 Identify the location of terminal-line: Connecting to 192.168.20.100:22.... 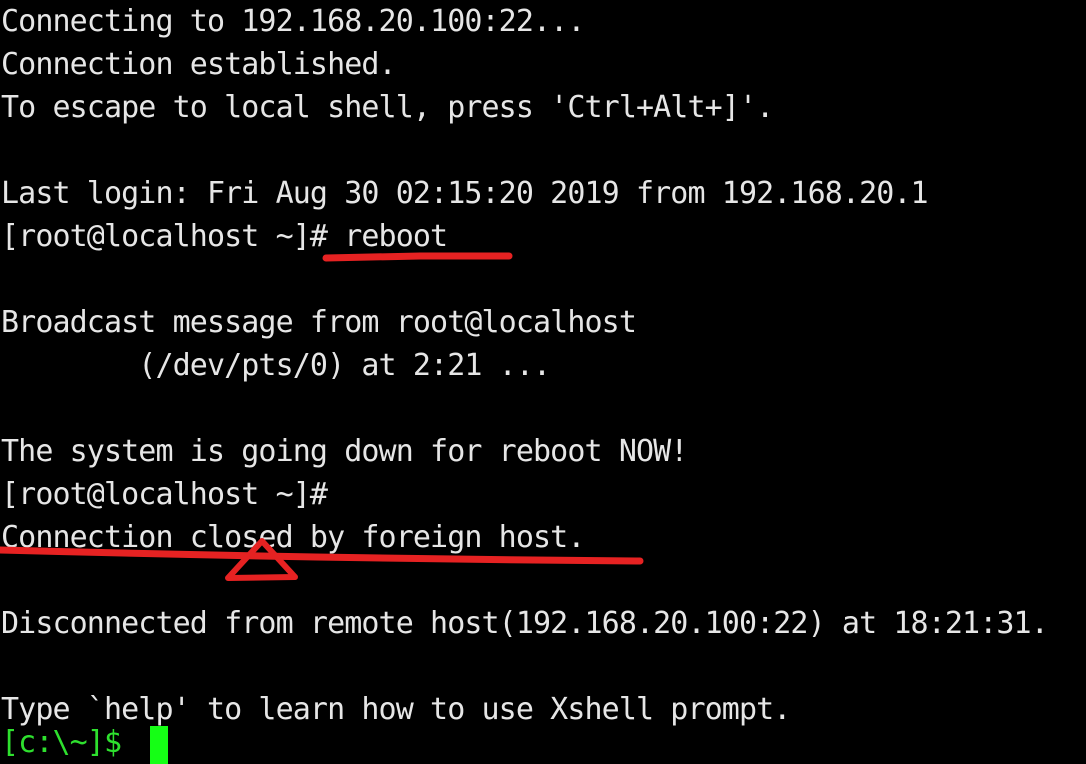
(293, 21).